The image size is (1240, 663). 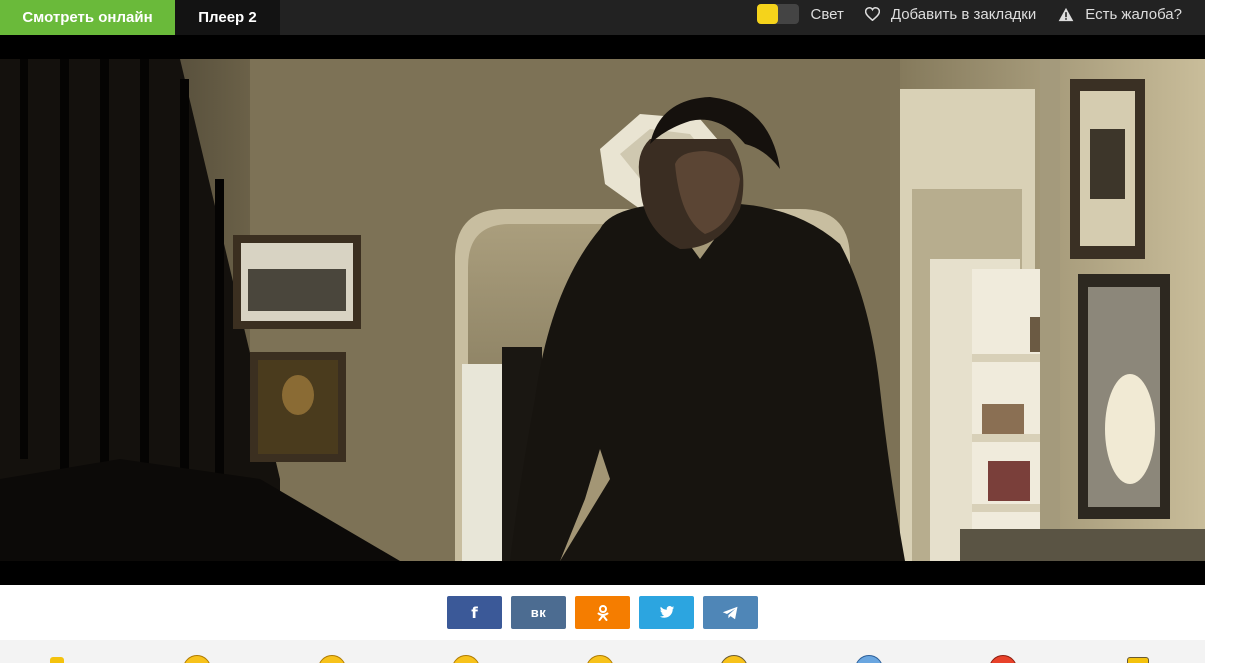 What do you see at coordinates (1133, 14) in the screenshot?
I see `complaint-label: Есть жалоба?` at bounding box center [1133, 14].